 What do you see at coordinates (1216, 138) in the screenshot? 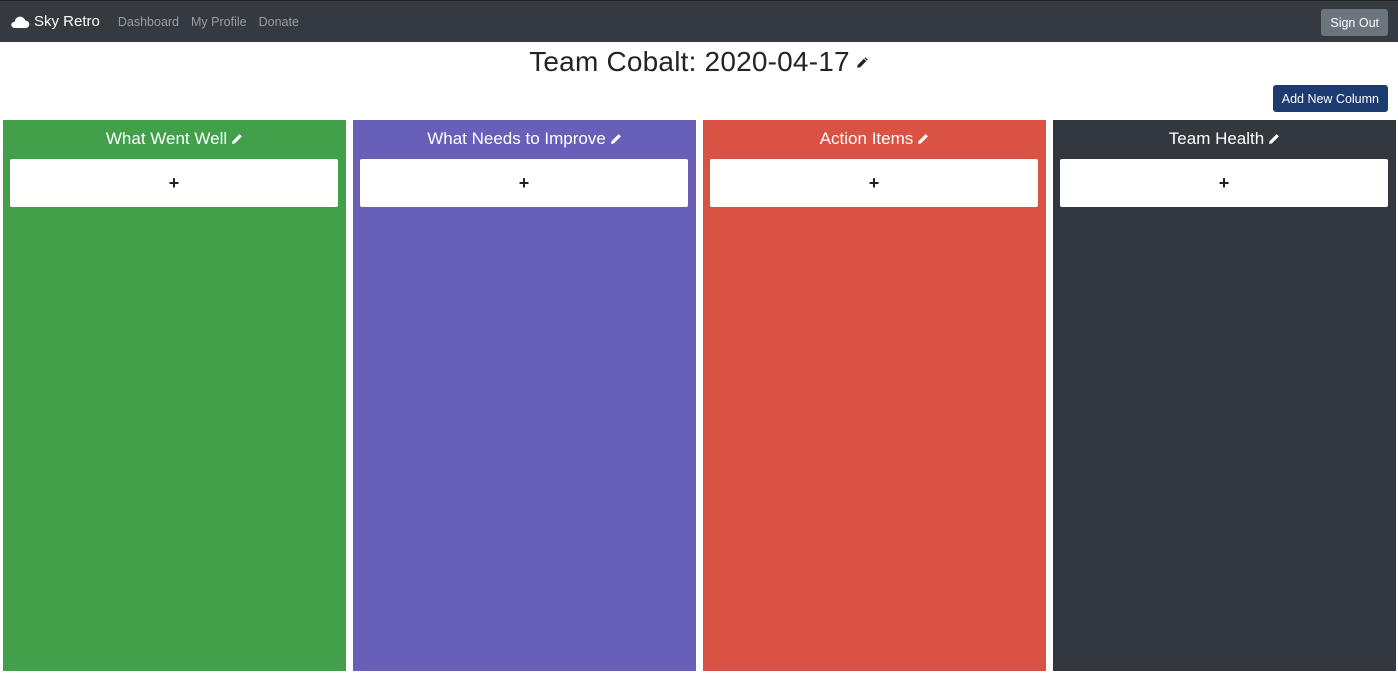
I see `column-title: Team Health` at bounding box center [1216, 138].